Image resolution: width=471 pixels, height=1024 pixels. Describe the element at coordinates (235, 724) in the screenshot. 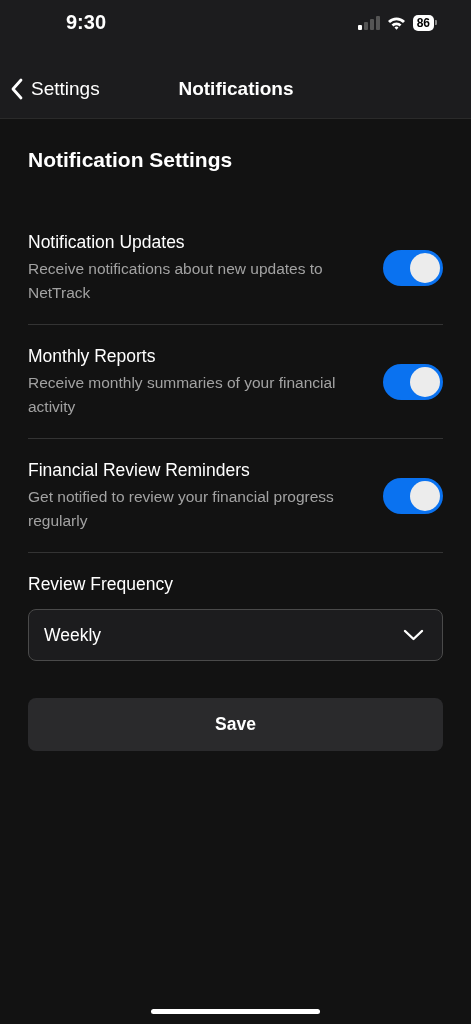

I see `save-button: Save` at that location.